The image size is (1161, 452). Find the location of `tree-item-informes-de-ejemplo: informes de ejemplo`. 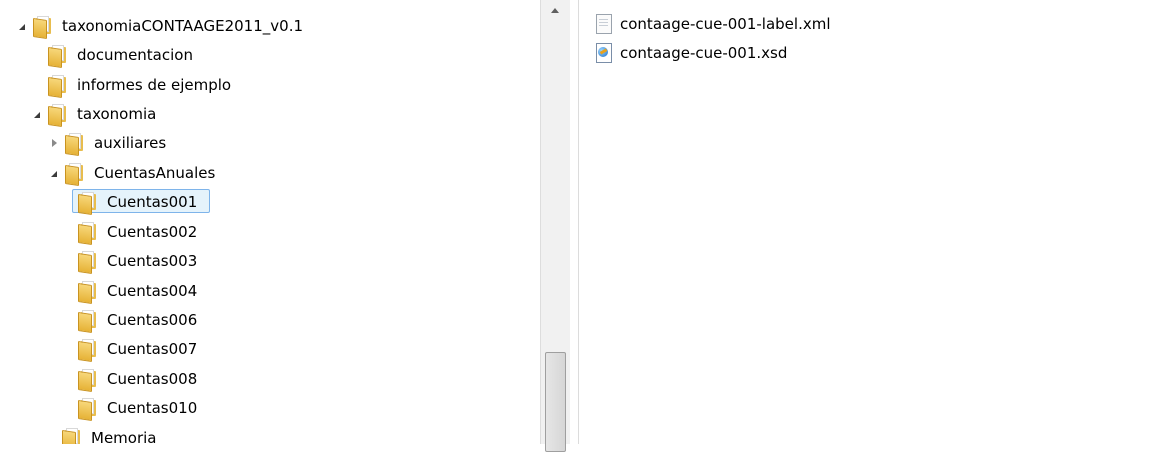

tree-item-informes-de-ejemplo: informes de ejemplo is located at coordinates (140, 85).